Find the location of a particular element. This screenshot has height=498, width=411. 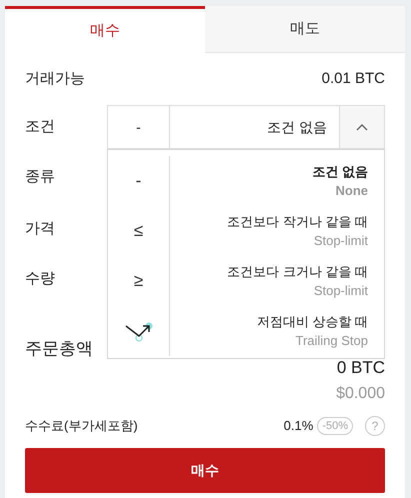

field-label: 조건 is located at coordinates (40, 126).